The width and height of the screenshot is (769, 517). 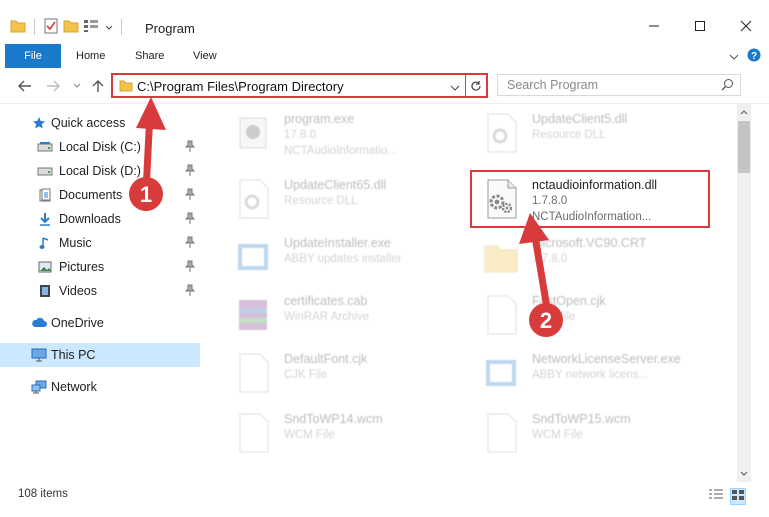 I want to click on sidebar-item-label: This PC, so click(x=73, y=355).